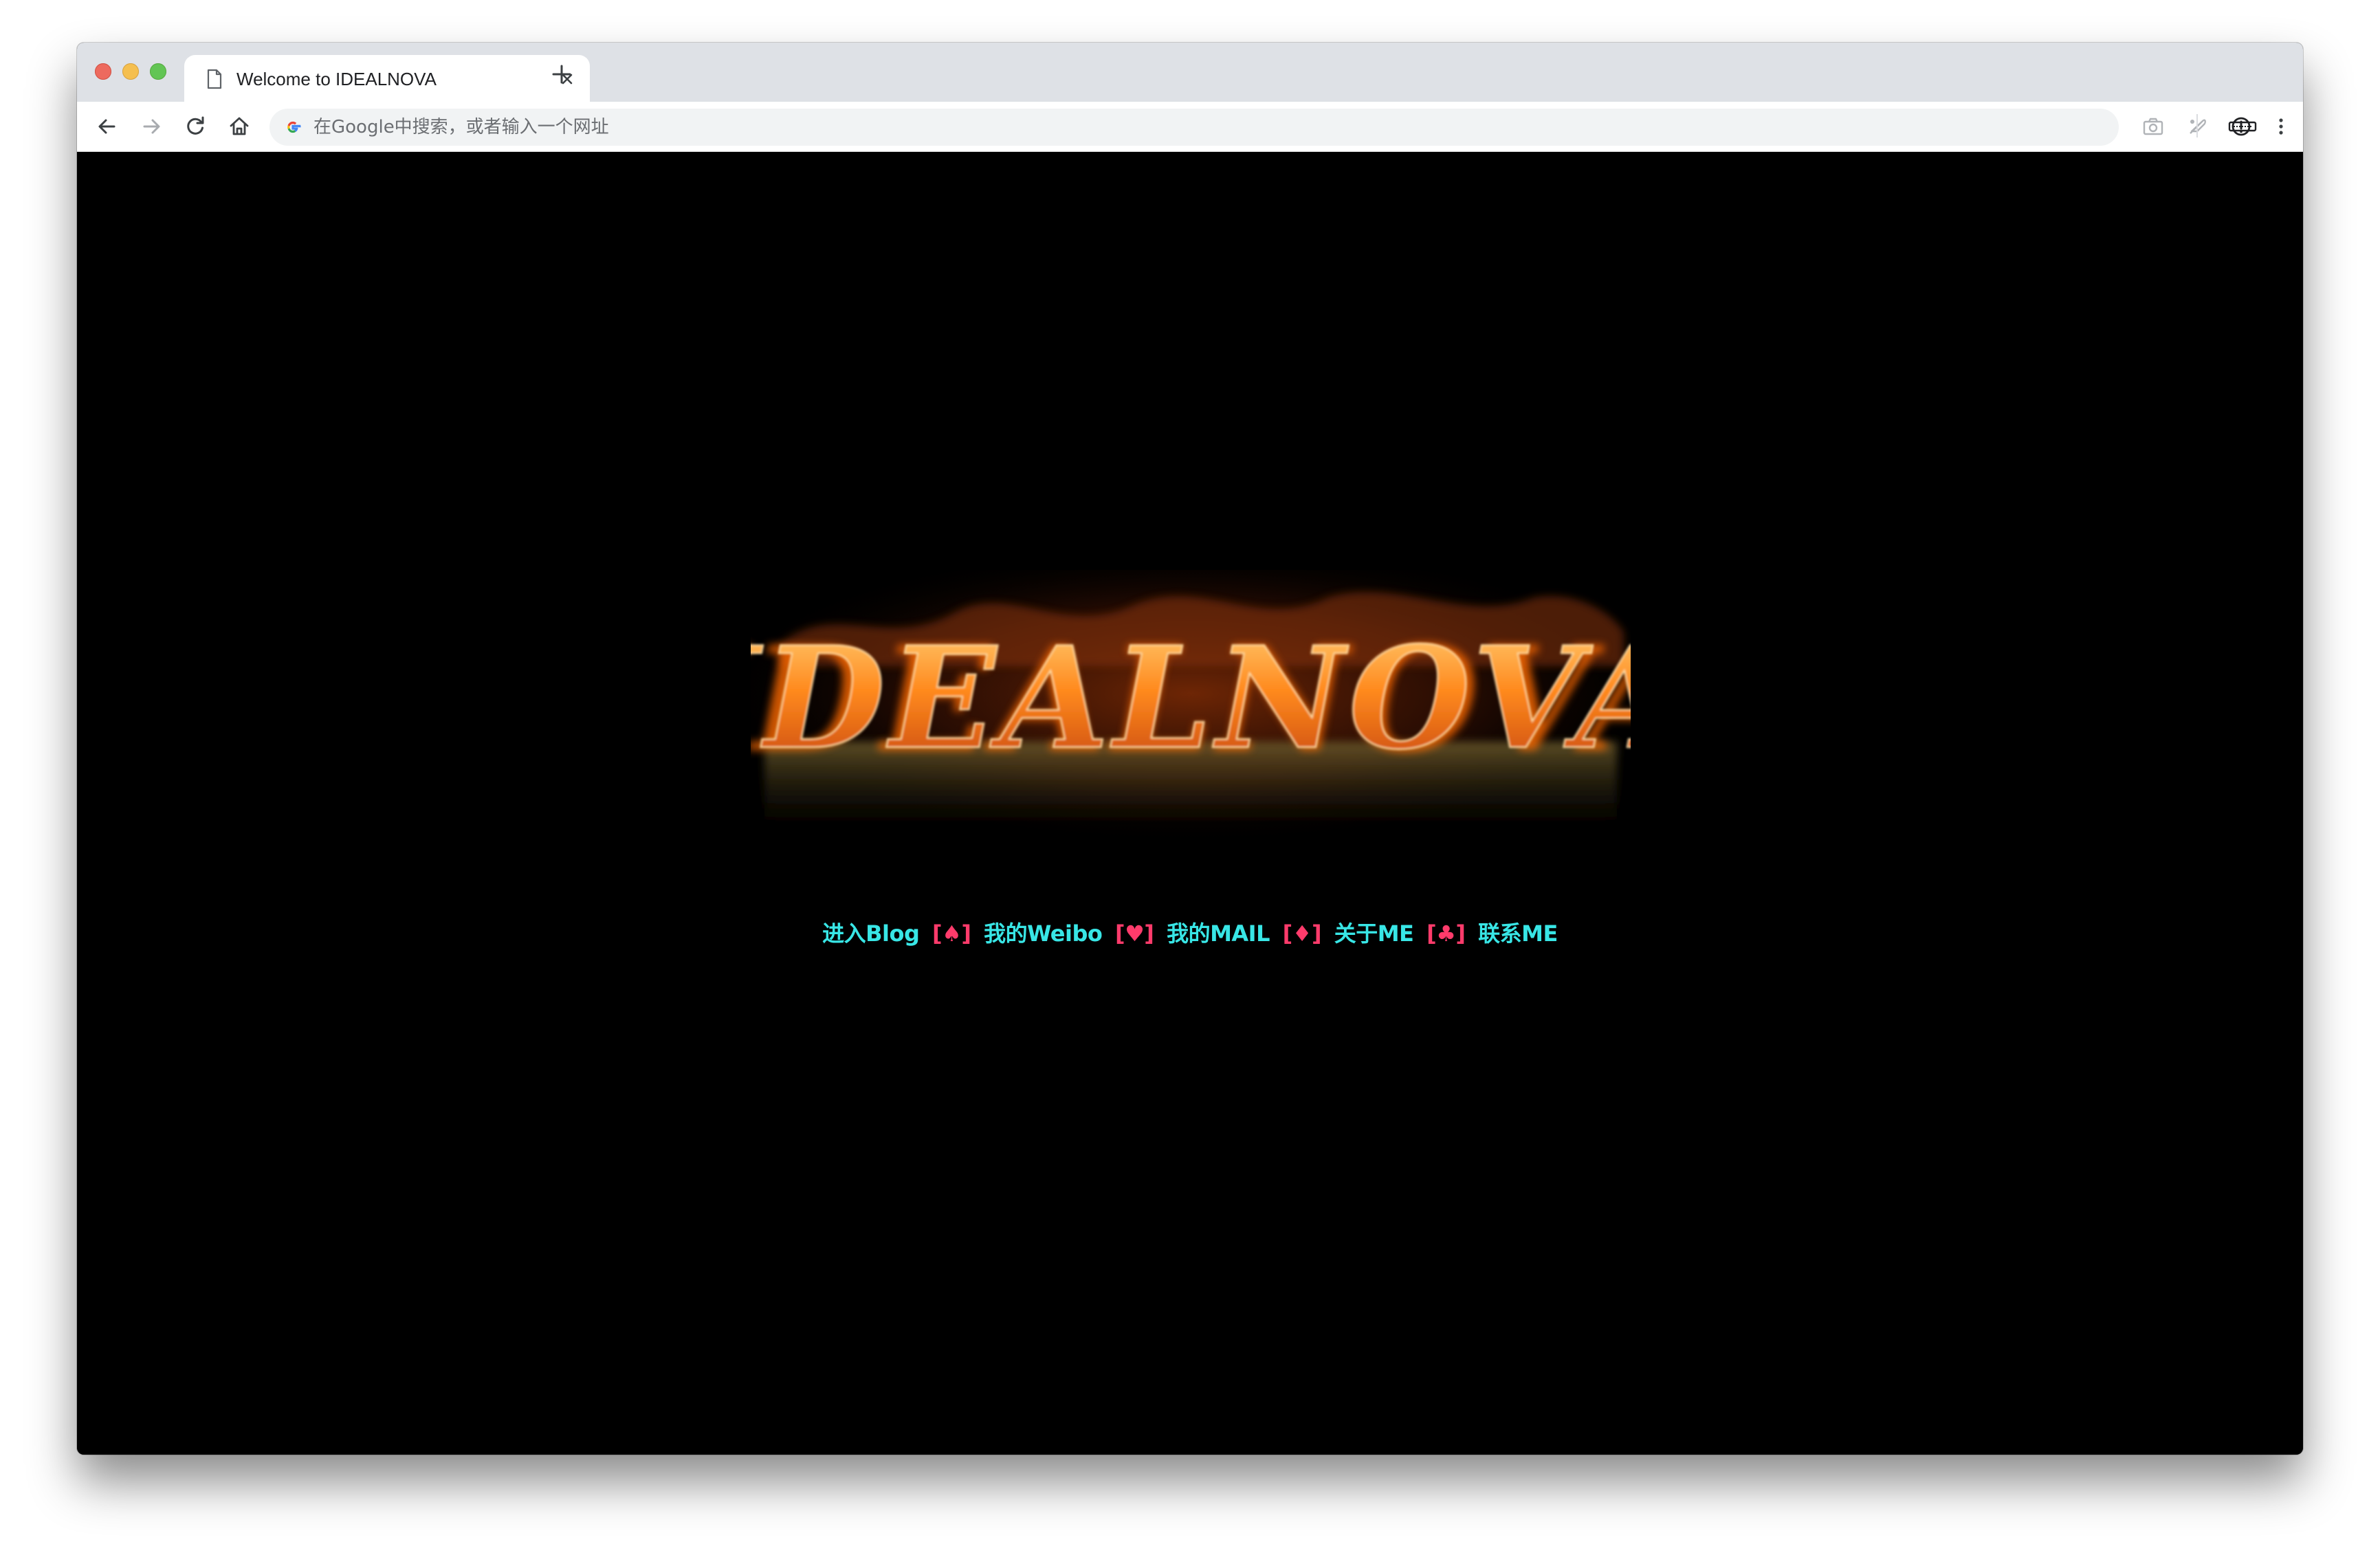 Image resolution: width=2380 pixels, height=1566 pixels. I want to click on browser-toolbar, so click(1190, 127).